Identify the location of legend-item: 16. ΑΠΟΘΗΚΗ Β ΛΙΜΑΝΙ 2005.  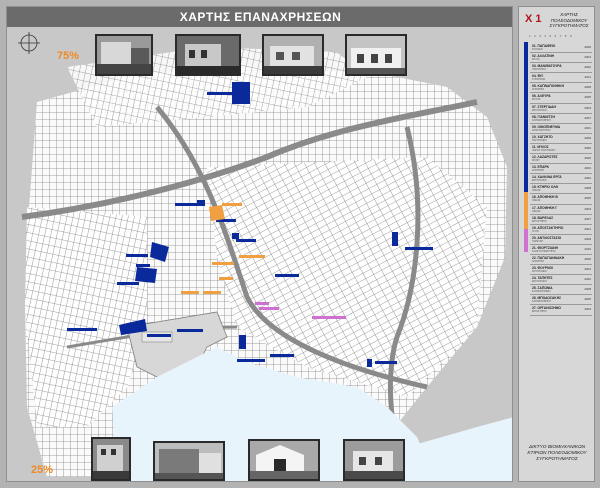
(561, 199).